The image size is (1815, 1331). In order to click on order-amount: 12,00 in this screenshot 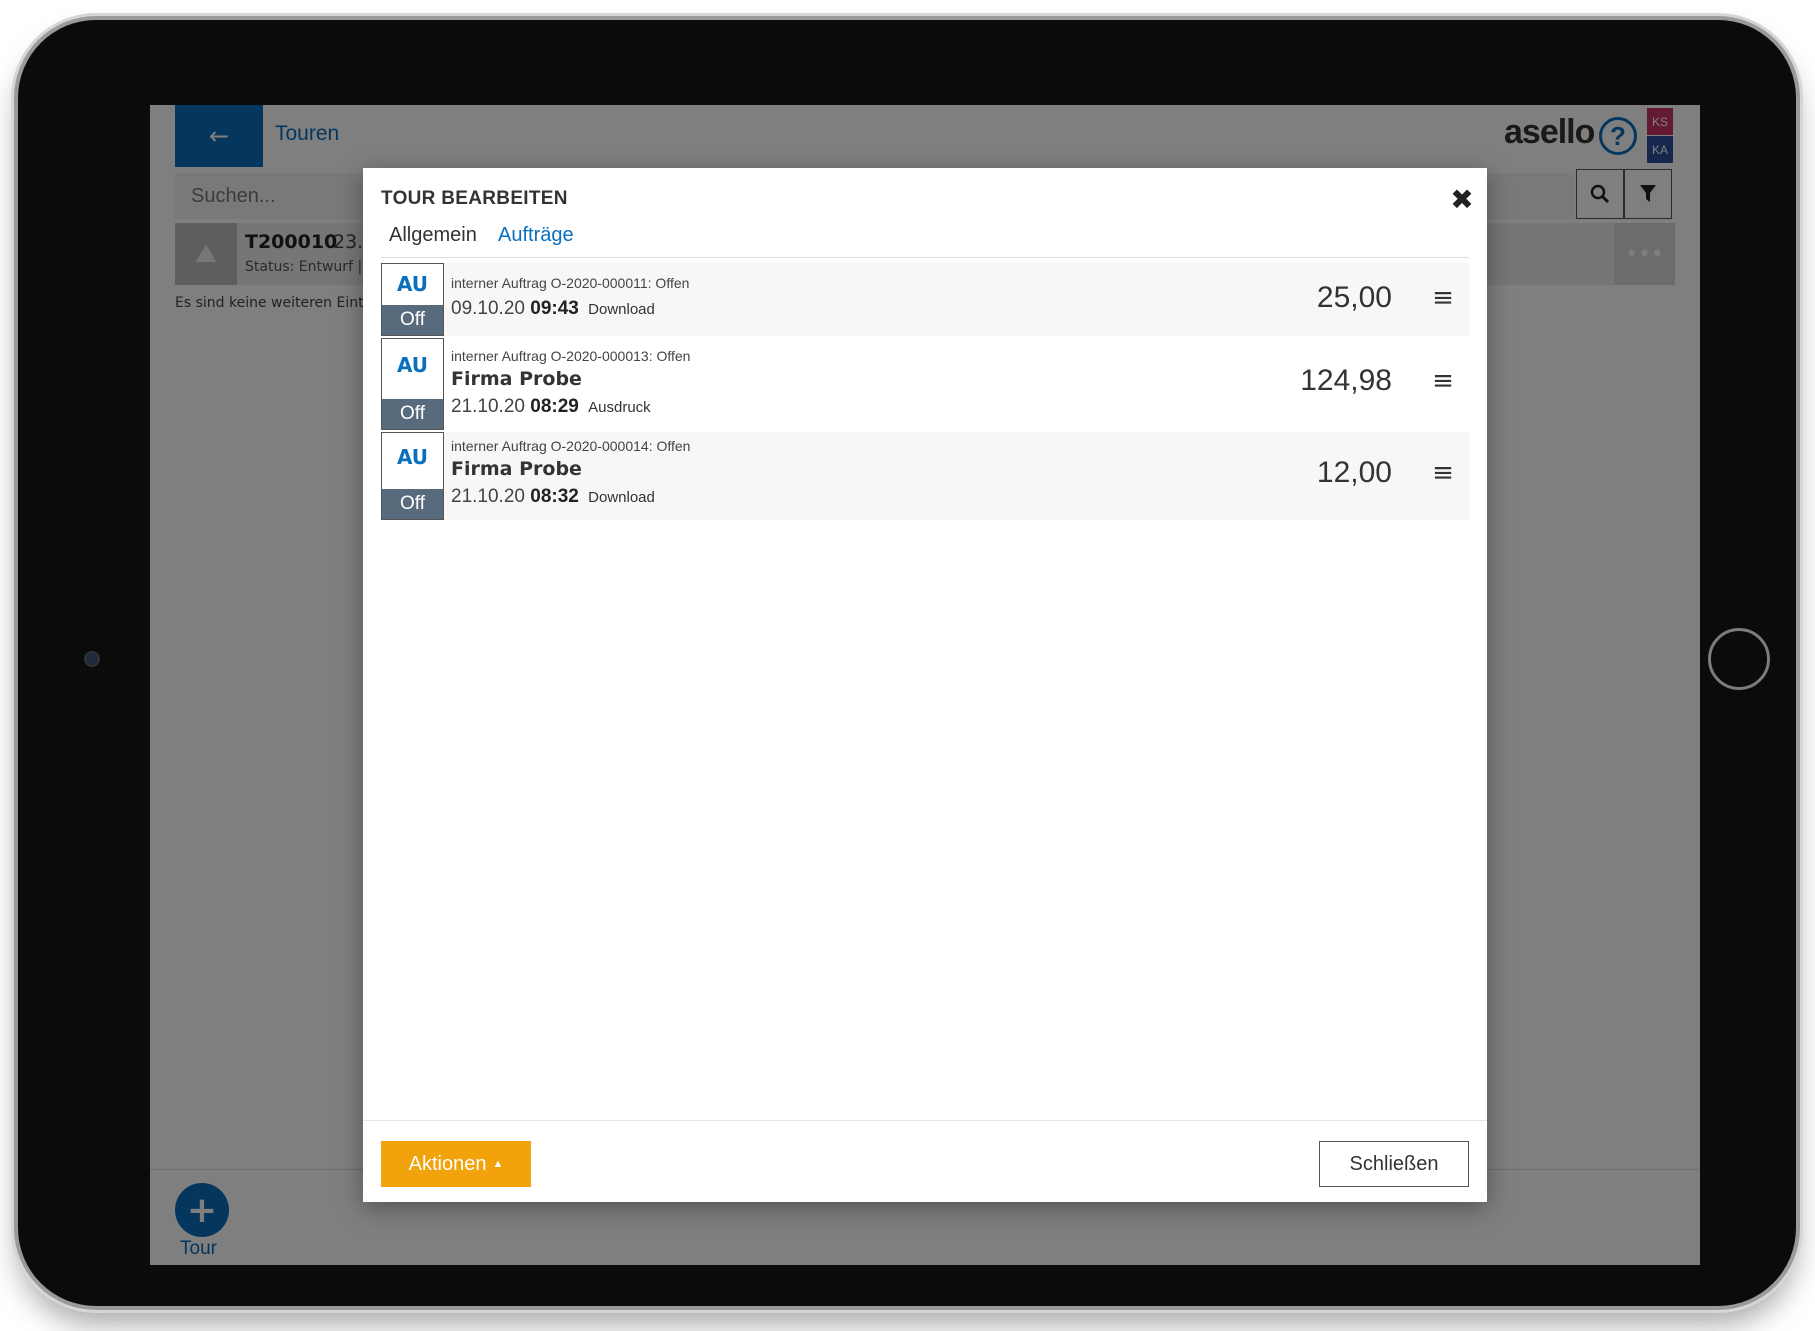, I will do `click(1354, 472)`.